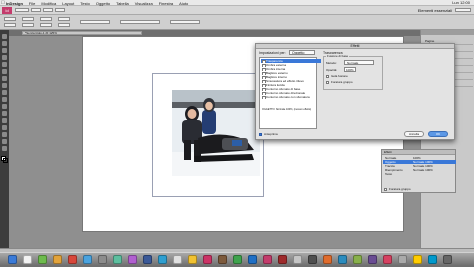  I want to click on note-tool-icon, so click(4, 127).